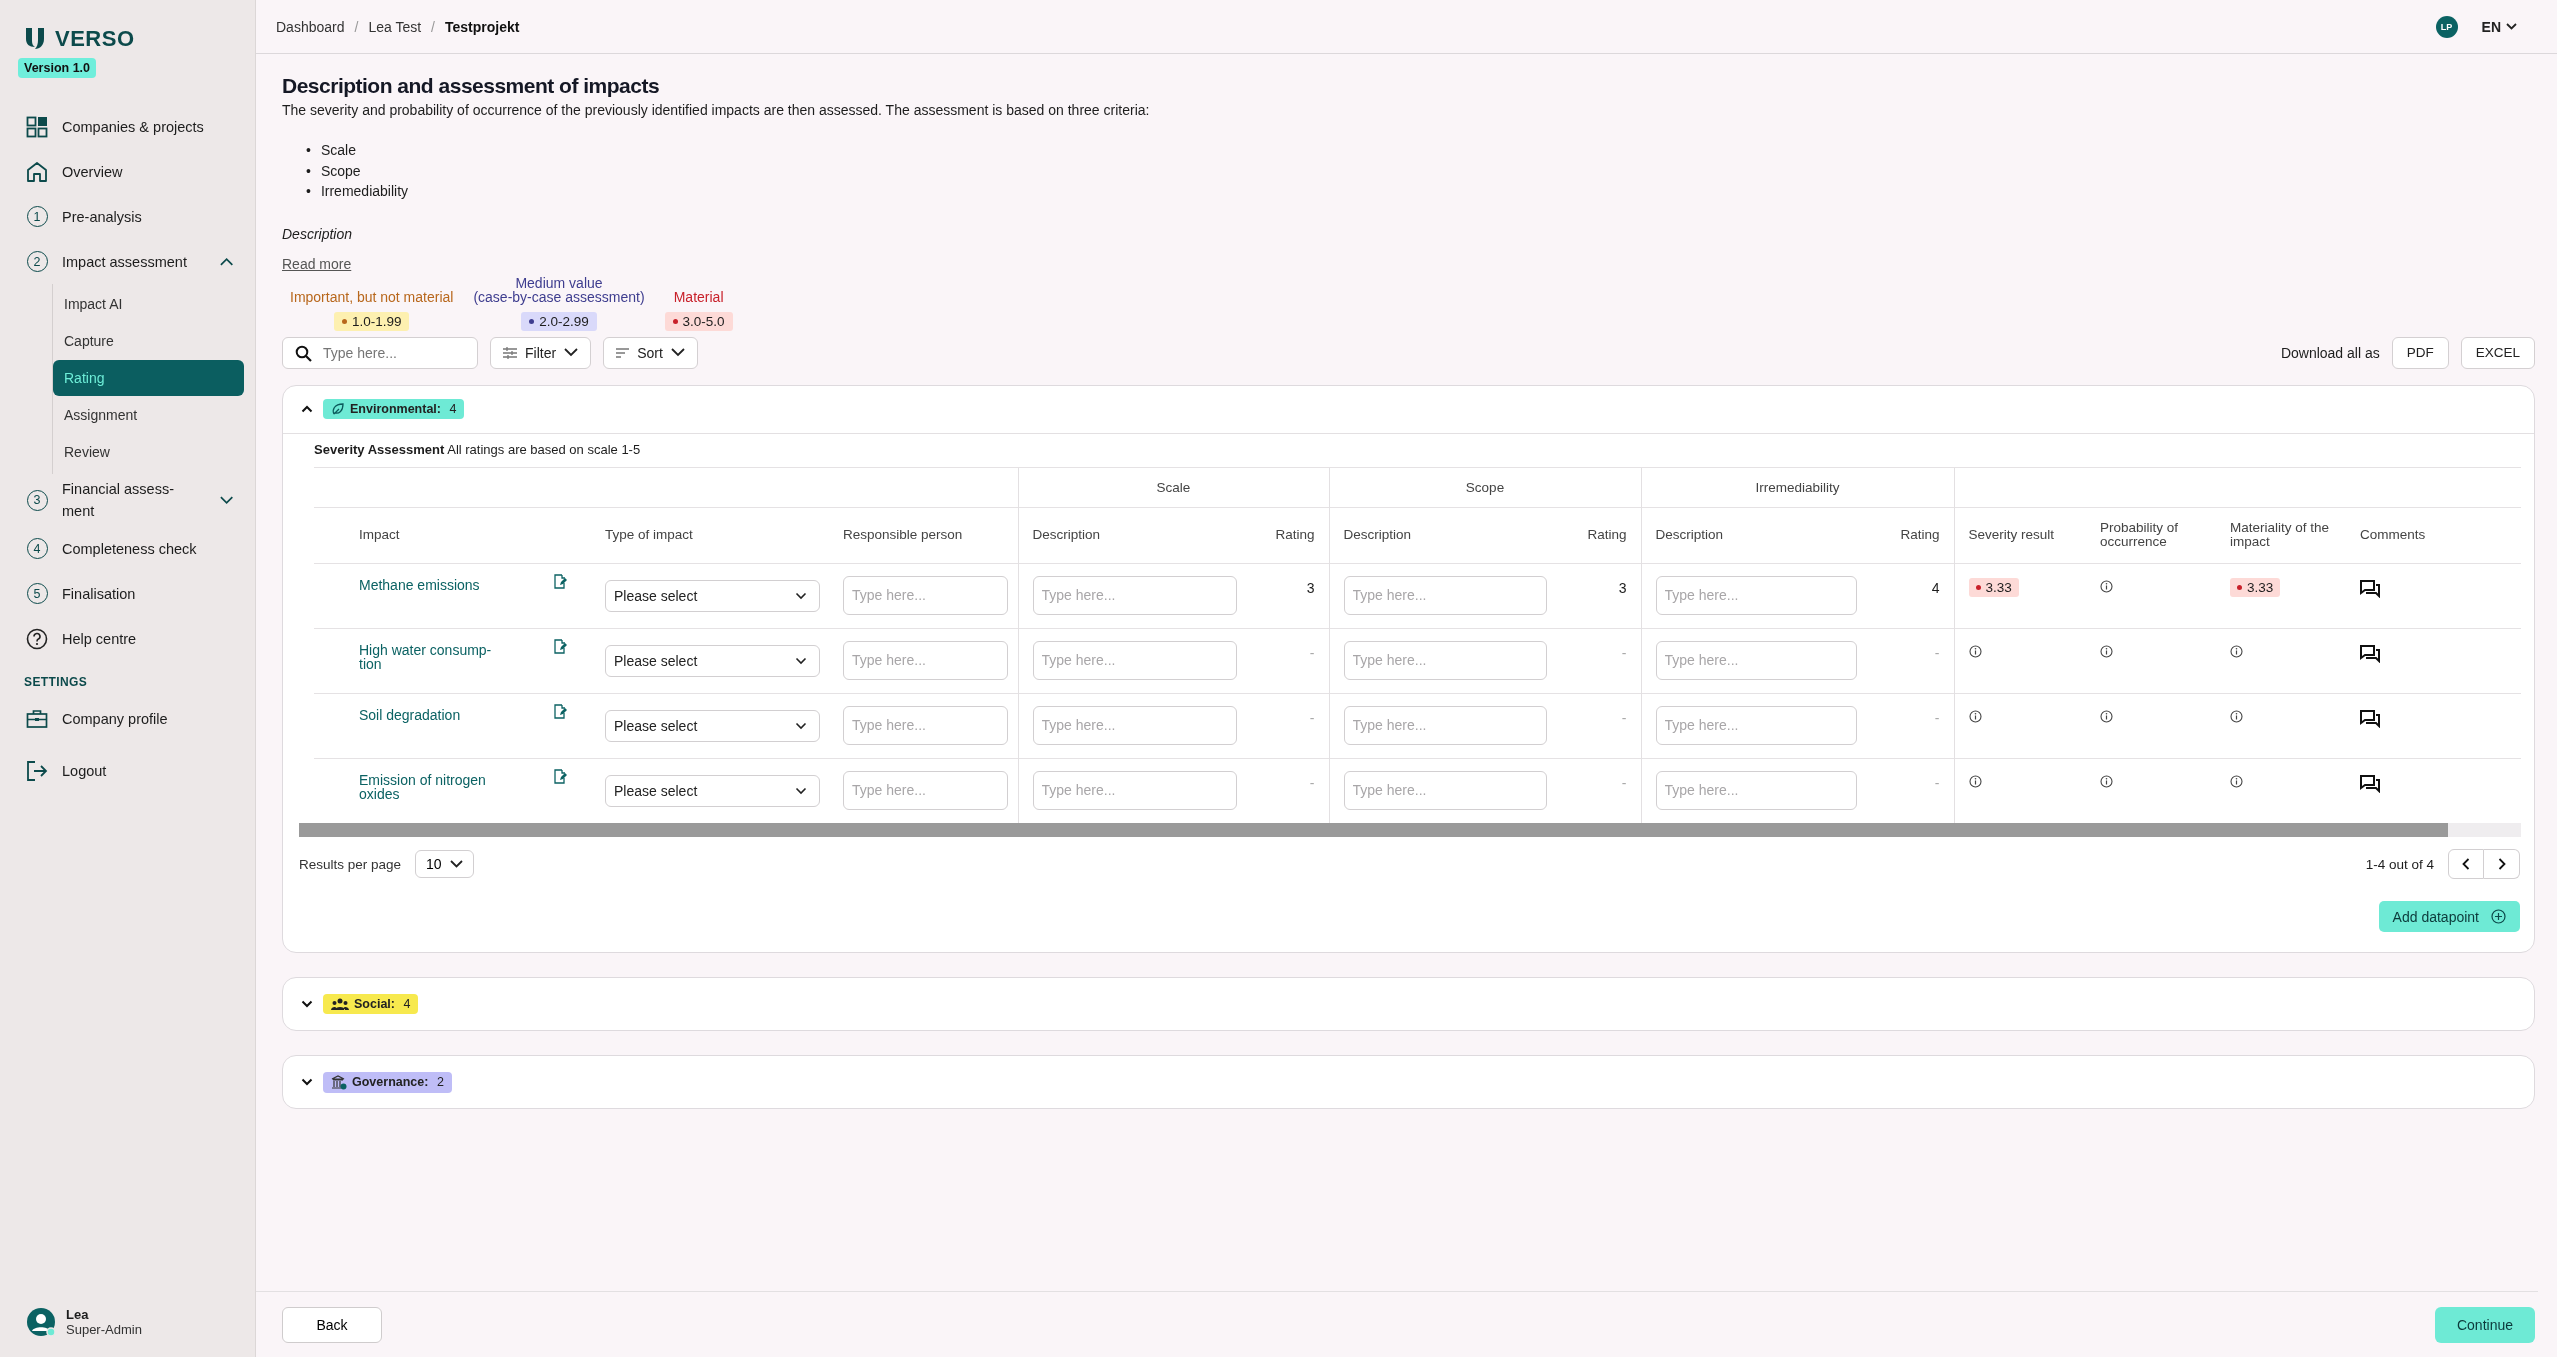 The width and height of the screenshot is (2557, 1357). Describe the element at coordinates (332, 1324) in the screenshot. I see `back-button: Back` at that location.